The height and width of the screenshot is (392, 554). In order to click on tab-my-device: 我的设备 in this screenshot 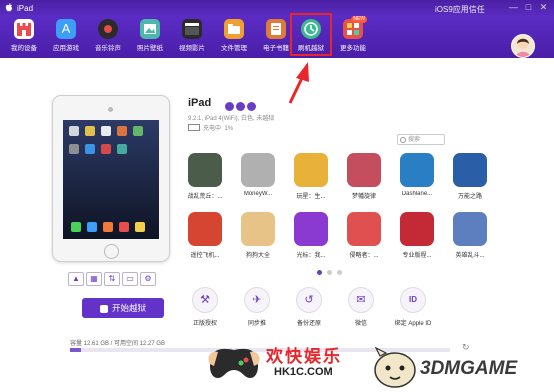, I will do `click(24, 35)`.